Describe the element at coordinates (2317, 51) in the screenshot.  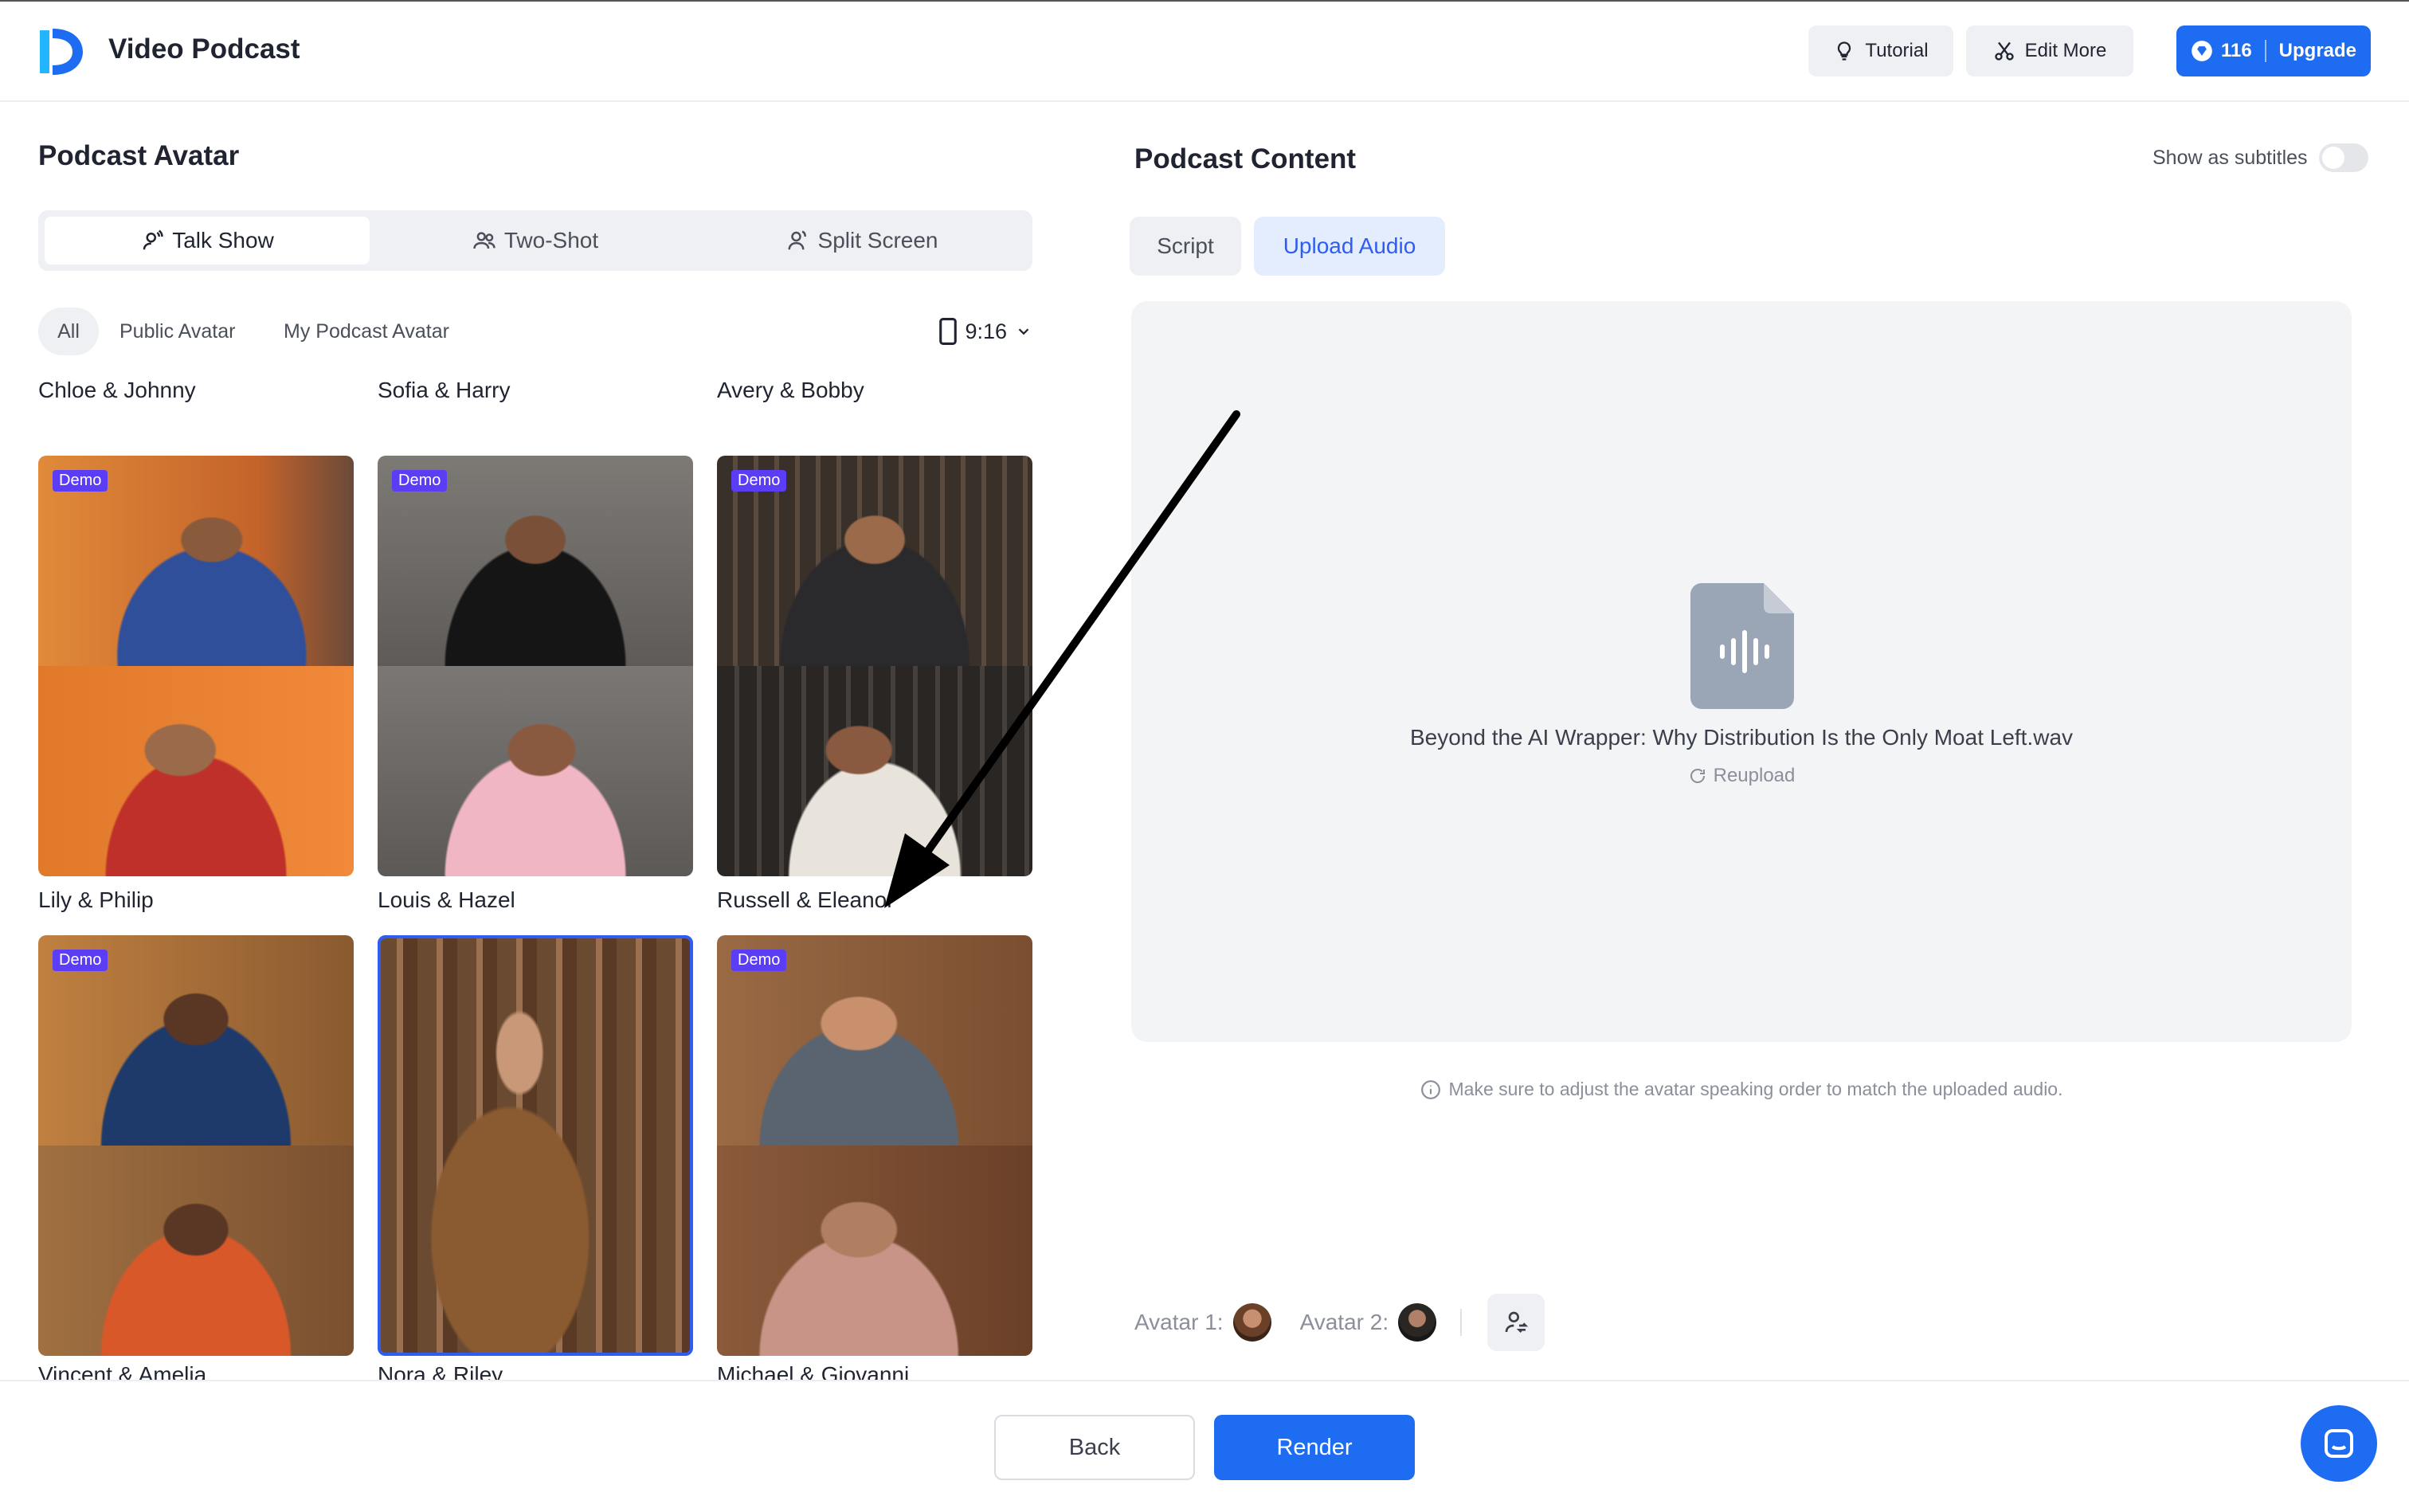
I see `upgrade-label: Upgrade` at that location.